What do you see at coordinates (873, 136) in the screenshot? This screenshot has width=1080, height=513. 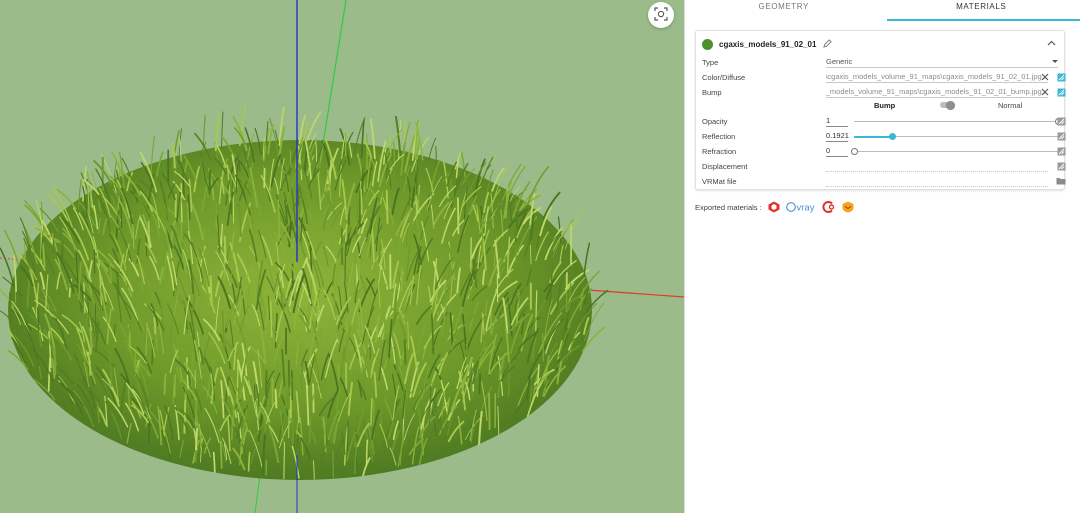 I see `reflection-slider-fill` at bounding box center [873, 136].